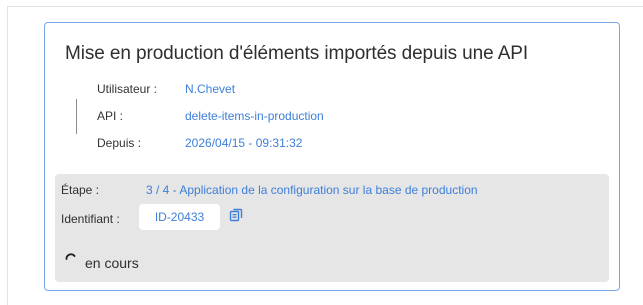 The image size is (643, 305). I want to click on meta-divider, so click(76, 116).